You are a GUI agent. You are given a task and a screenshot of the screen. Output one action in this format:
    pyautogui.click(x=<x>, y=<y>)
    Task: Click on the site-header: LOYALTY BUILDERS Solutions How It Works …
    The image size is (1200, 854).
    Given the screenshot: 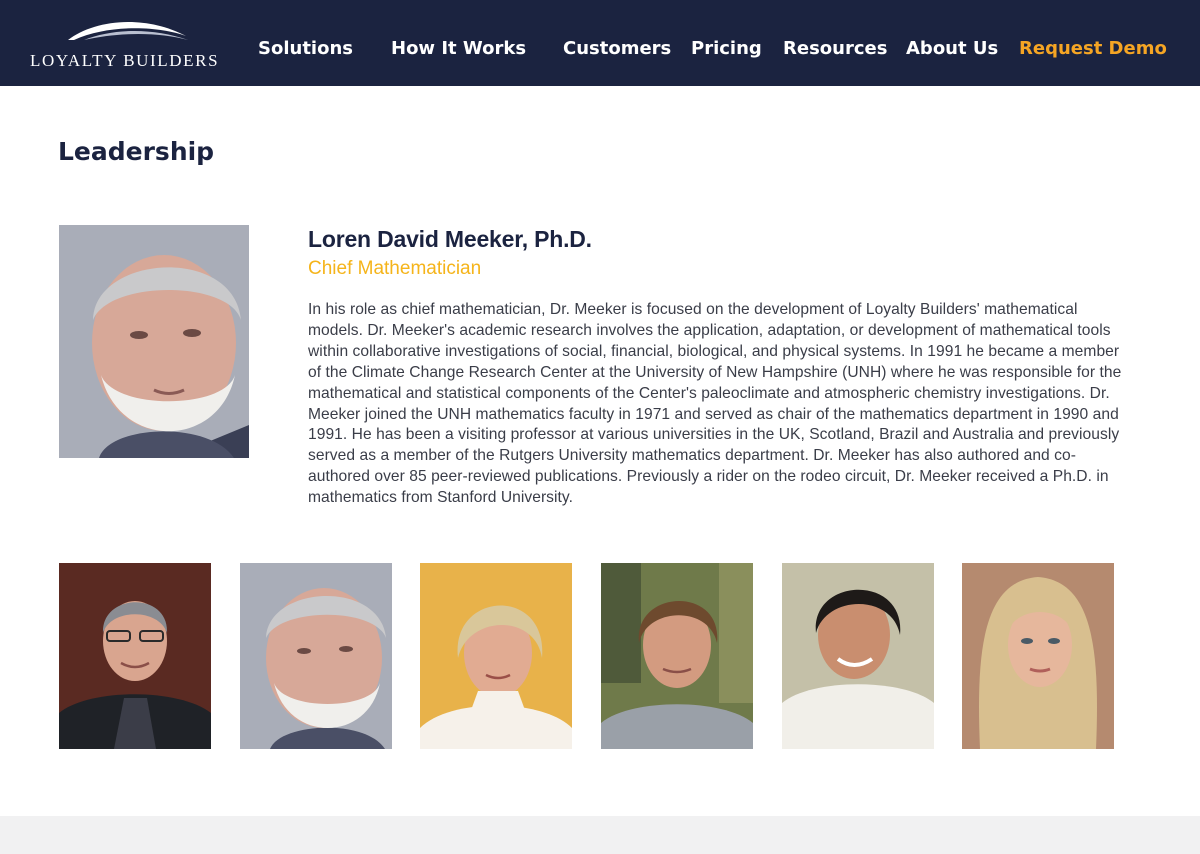 What is the action you would take?
    pyautogui.click(x=600, y=43)
    